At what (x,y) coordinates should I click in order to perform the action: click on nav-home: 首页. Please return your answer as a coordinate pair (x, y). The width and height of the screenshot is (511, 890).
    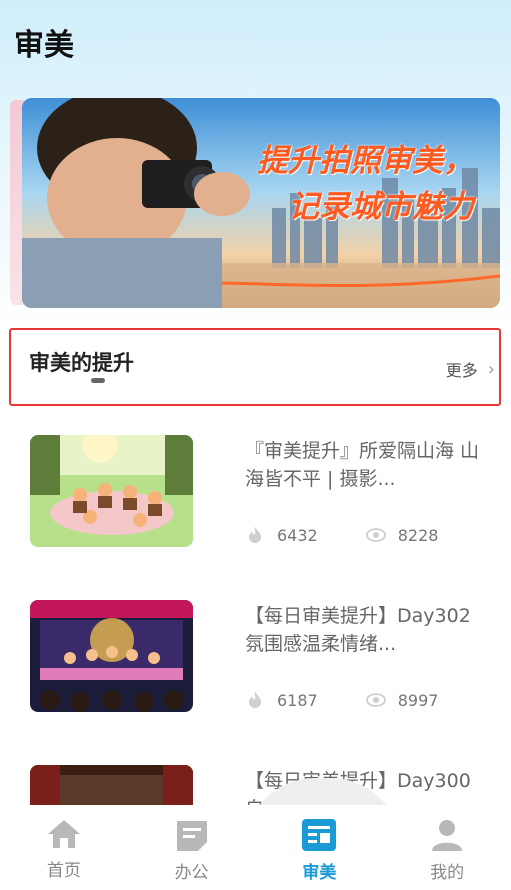
    Looking at the image, I should click on (64, 847).